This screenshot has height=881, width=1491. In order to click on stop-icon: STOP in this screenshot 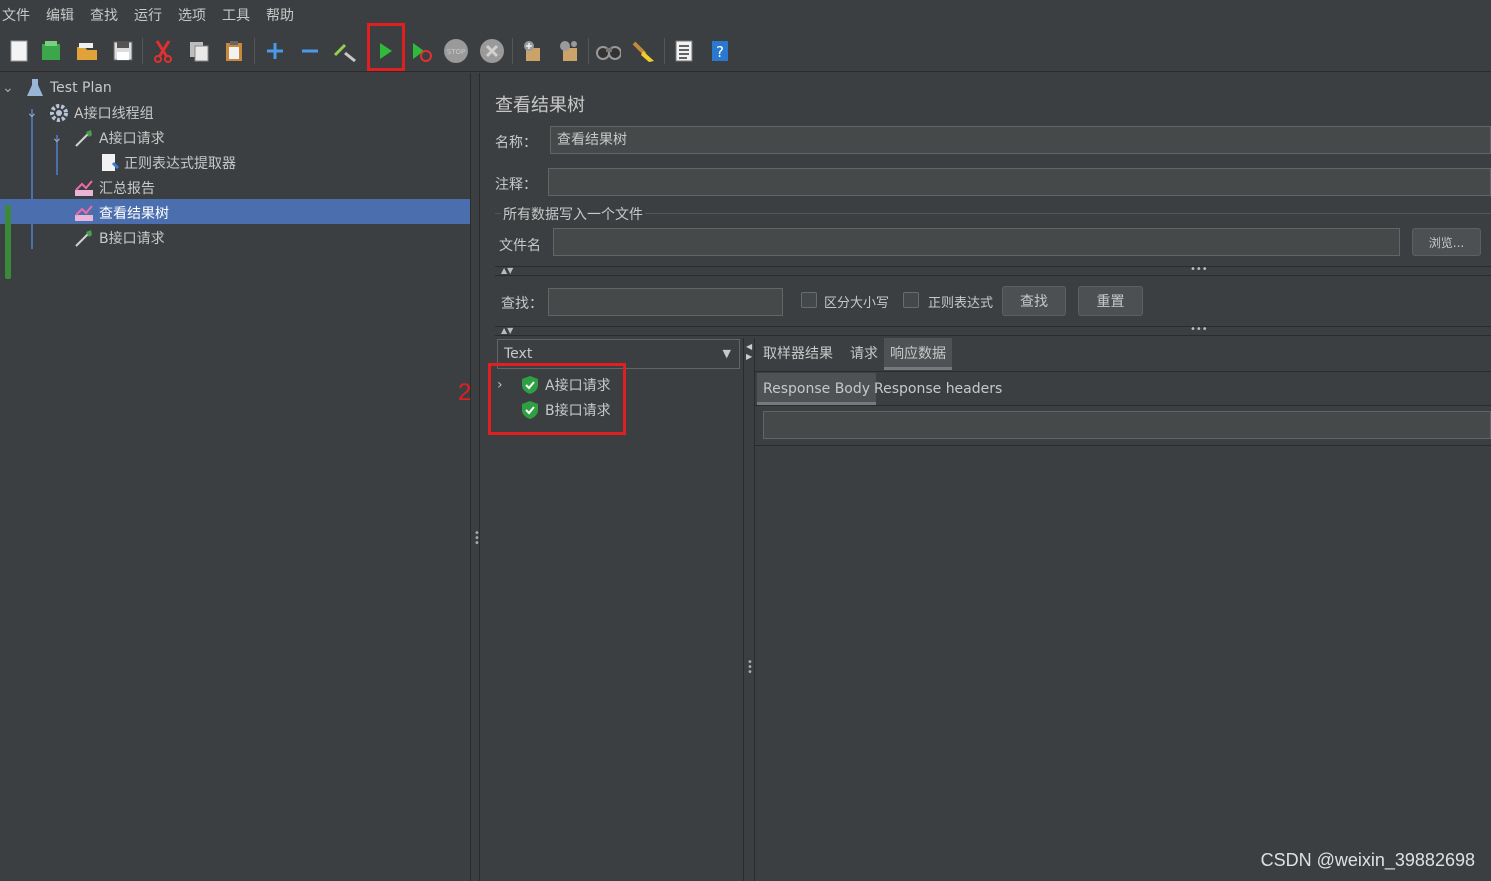, I will do `click(456, 51)`.